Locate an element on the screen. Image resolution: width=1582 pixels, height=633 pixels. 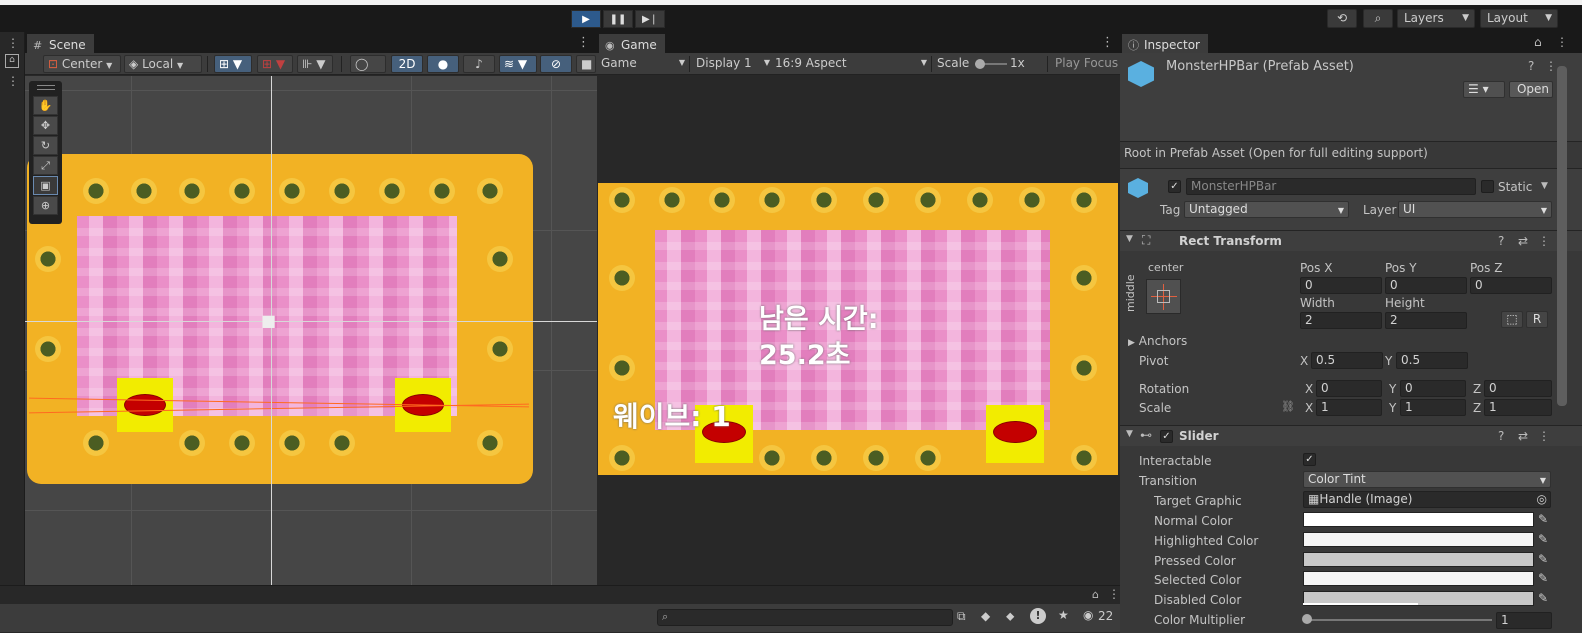
rect-tool: ▣ is located at coordinates (45, 185).